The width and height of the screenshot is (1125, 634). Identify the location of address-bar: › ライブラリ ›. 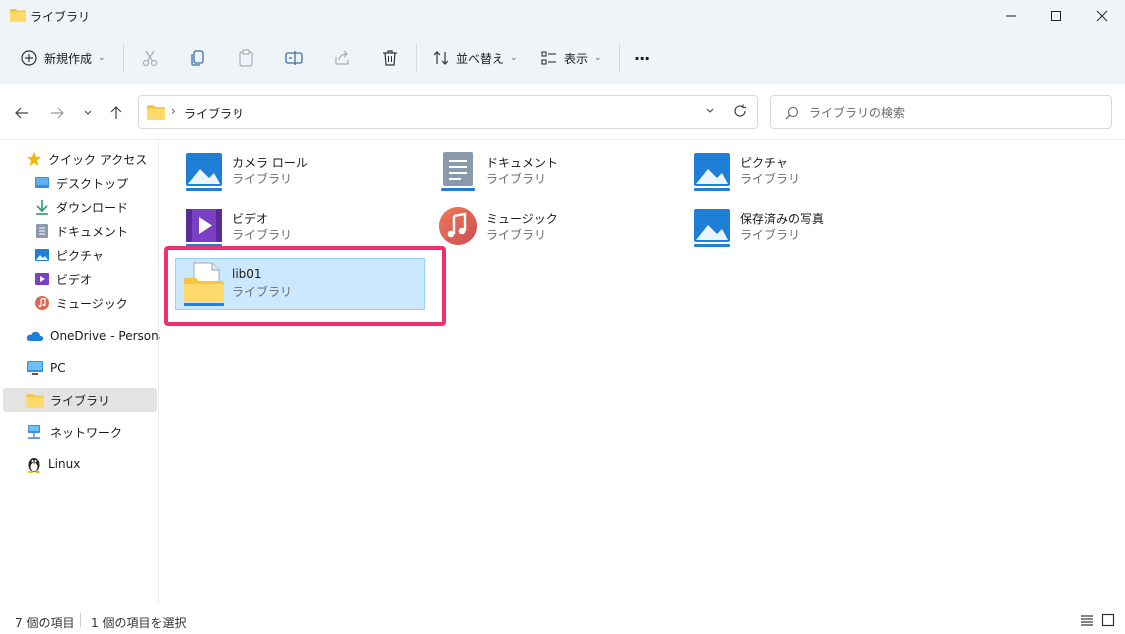
(448, 112).